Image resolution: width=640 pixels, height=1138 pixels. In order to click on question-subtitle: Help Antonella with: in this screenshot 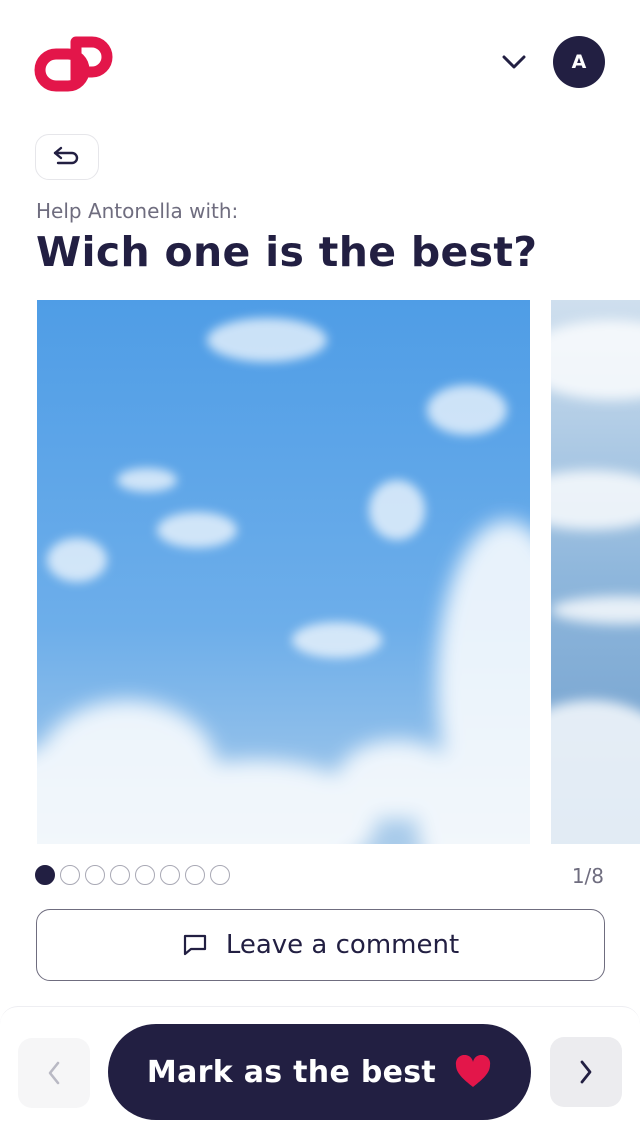, I will do `click(137, 211)`.